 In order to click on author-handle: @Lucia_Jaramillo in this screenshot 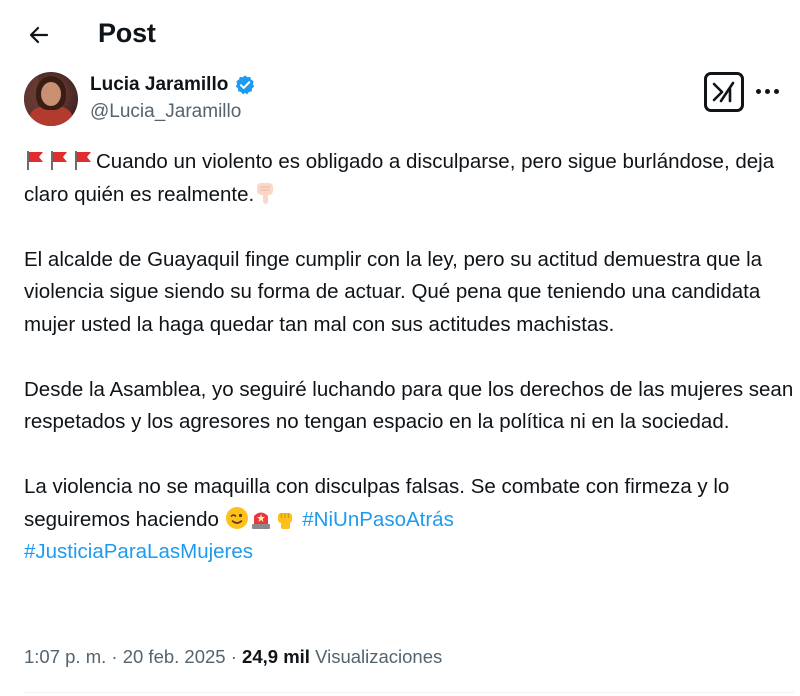, I will do `click(165, 112)`.